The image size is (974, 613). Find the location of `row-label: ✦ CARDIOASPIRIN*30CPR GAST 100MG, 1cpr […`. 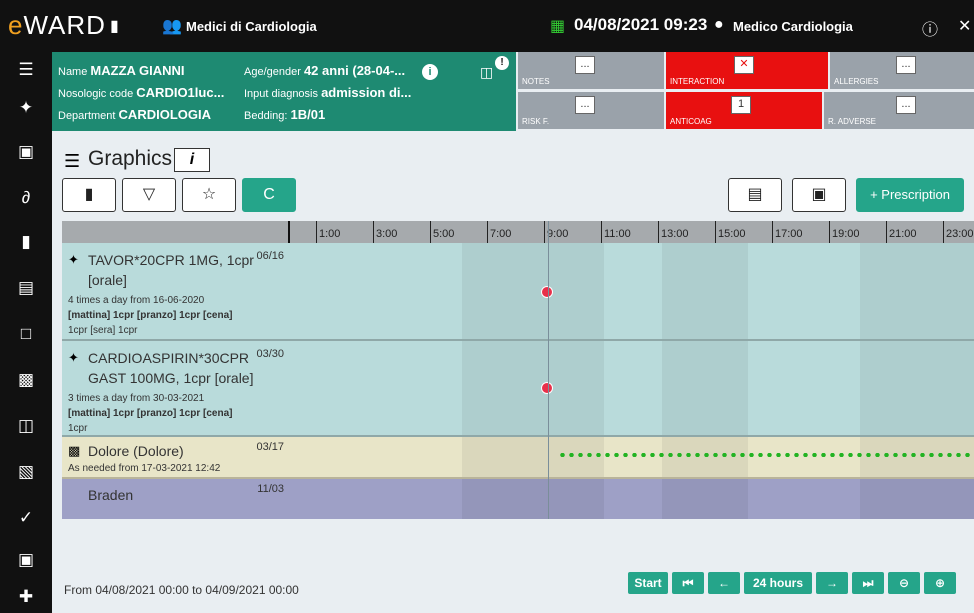

row-label: ✦ CARDIOASPIRIN*30CPR GAST 100MG, 1cpr [… is located at coordinates (176, 388).